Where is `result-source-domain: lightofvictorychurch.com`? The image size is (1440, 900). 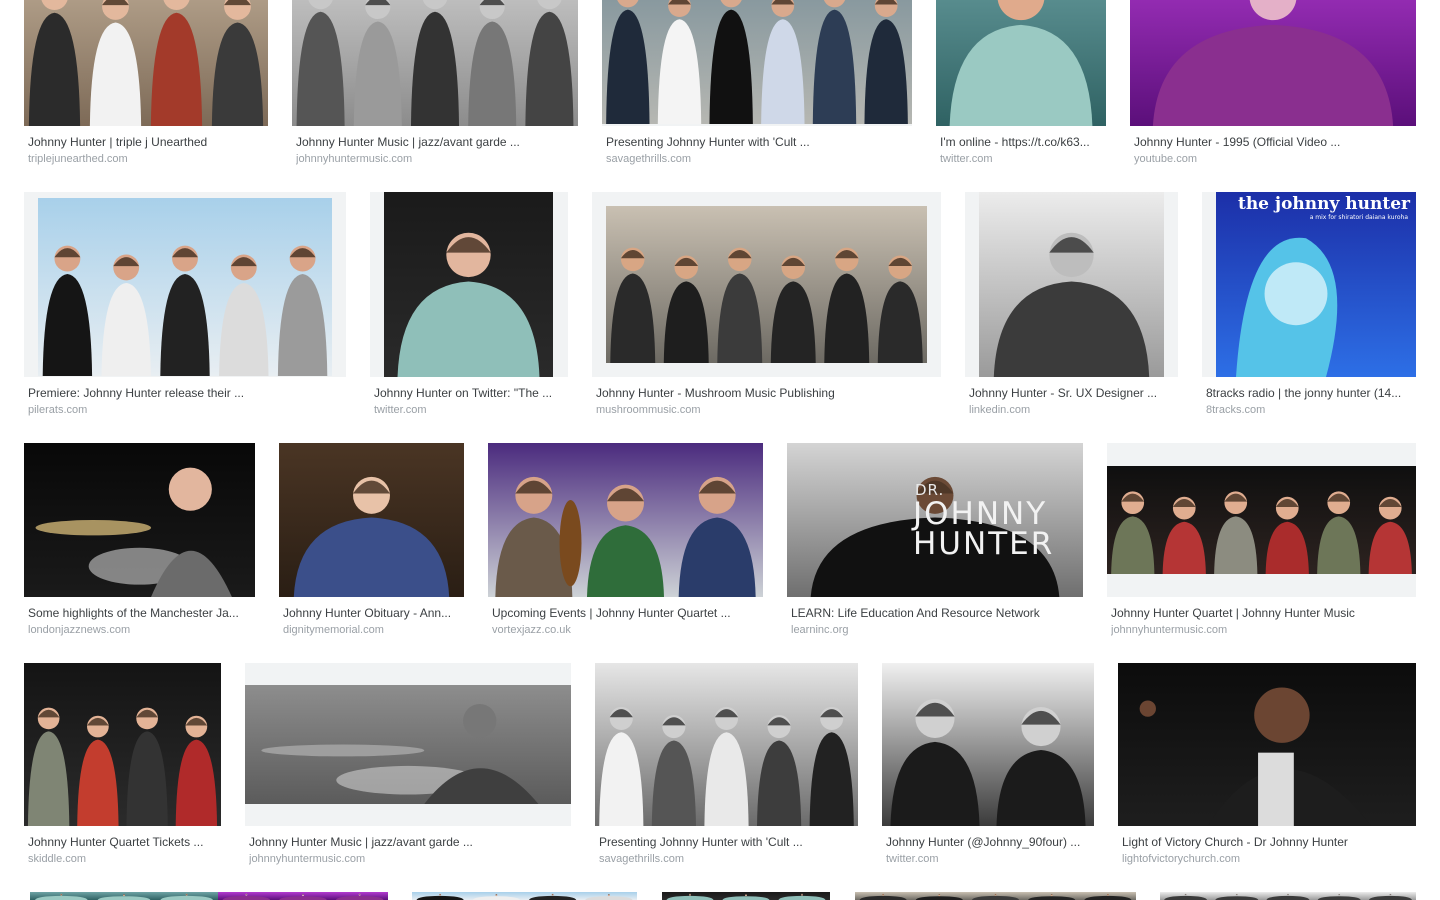
result-source-domain: lightofvictorychurch.com is located at coordinates (1267, 859).